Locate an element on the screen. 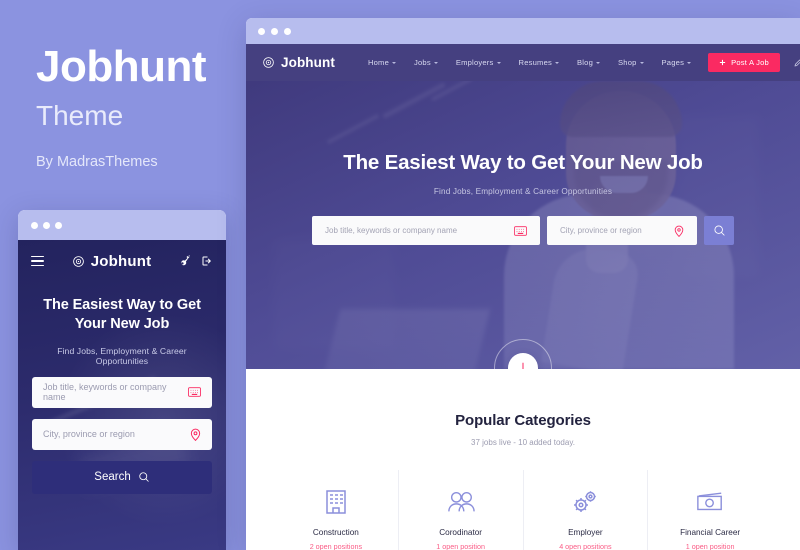 The image size is (800, 550). location-placeholder: City, province or region is located at coordinates (601, 230).